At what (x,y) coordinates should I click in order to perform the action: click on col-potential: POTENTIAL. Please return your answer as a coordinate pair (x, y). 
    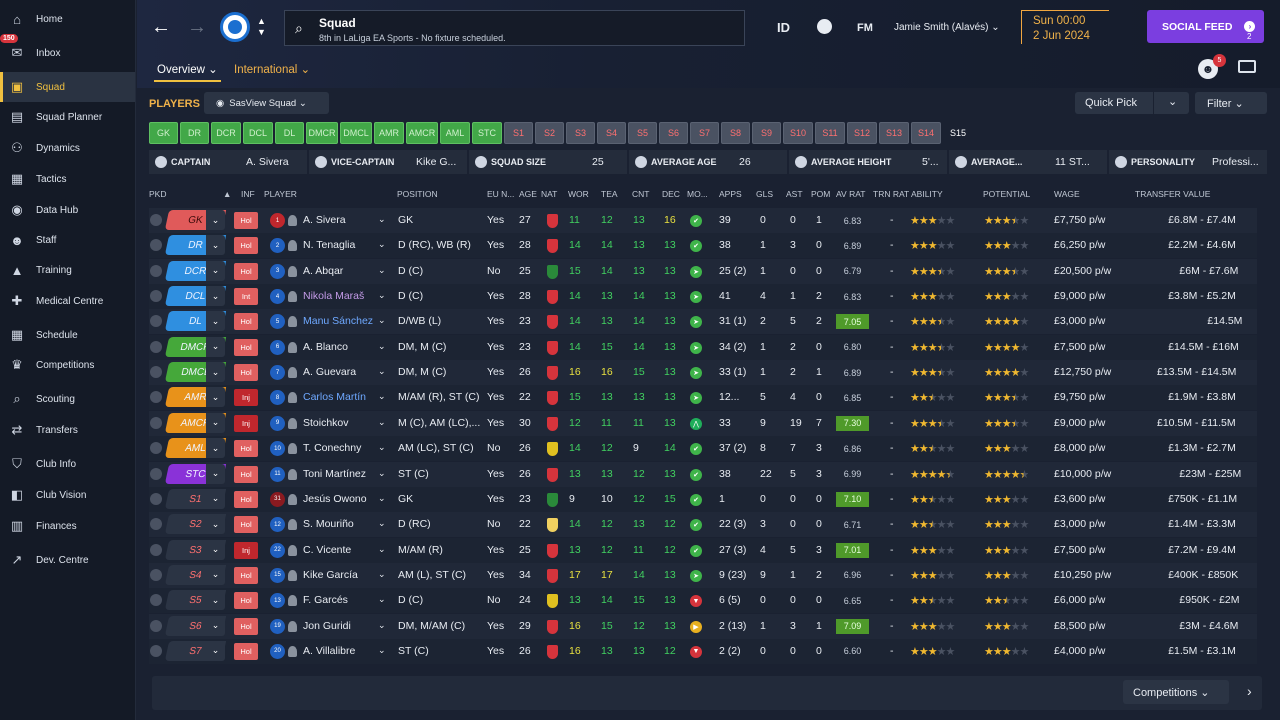
    Looking at the image, I should click on (1006, 194).